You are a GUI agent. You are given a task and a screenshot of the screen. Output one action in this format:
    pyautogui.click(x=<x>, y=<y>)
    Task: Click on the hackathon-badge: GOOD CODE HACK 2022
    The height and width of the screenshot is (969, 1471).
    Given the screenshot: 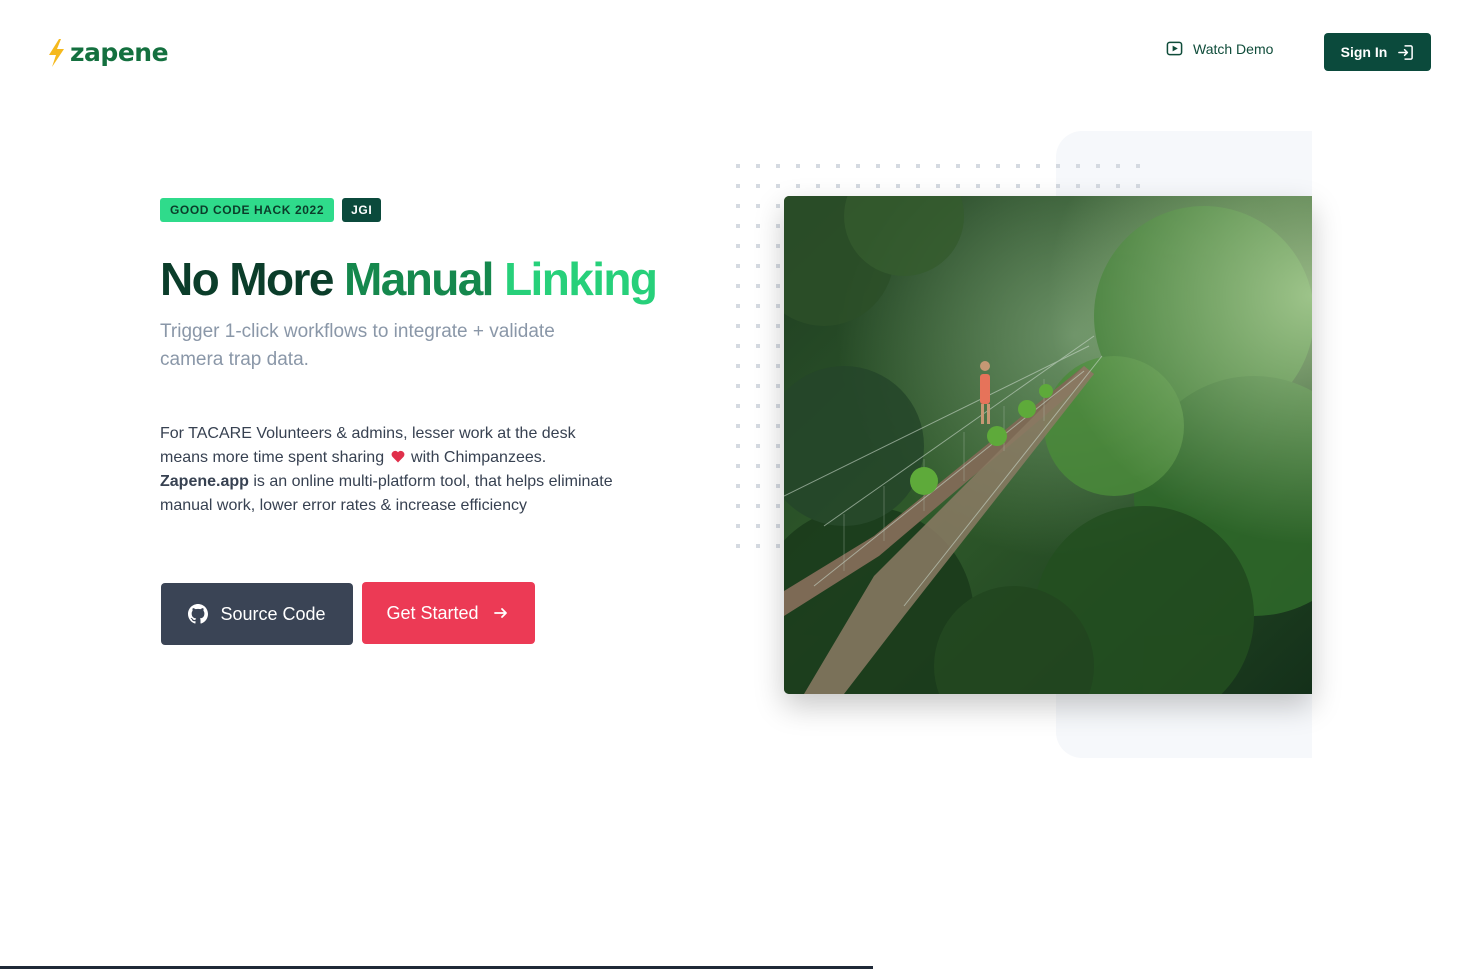 What is the action you would take?
    pyautogui.click(x=247, y=210)
    